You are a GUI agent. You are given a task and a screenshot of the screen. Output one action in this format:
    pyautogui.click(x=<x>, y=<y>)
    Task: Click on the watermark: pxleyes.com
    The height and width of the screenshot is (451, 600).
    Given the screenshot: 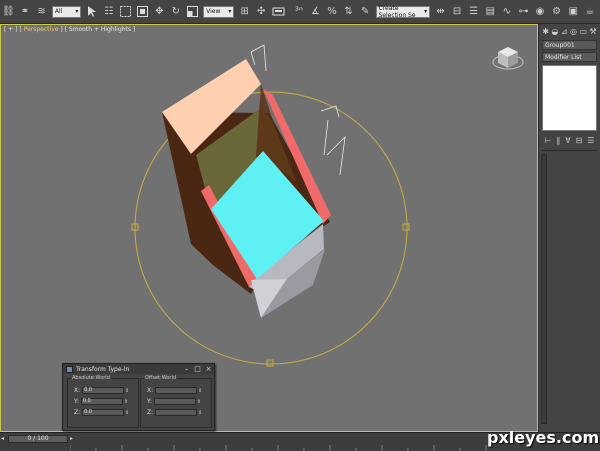 What is the action you would take?
    pyautogui.click(x=543, y=437)
    